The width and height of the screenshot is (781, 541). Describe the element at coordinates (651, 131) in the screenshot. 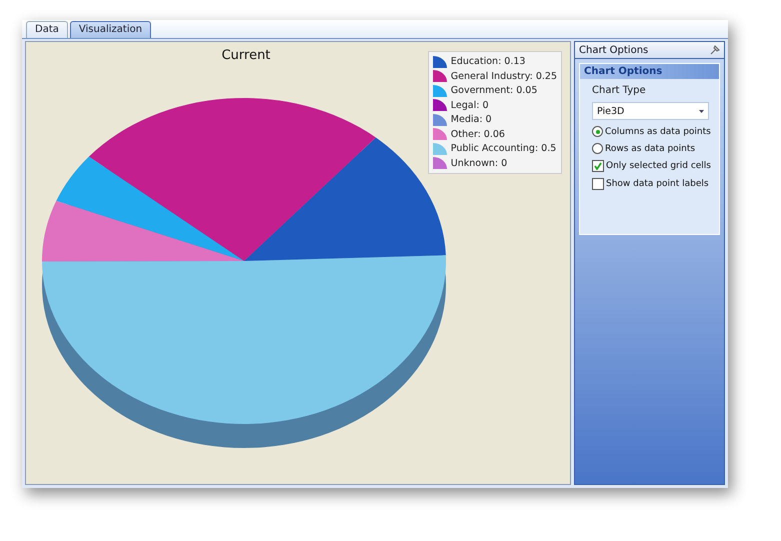

I see `radio-option: Columns as data points` at that location.